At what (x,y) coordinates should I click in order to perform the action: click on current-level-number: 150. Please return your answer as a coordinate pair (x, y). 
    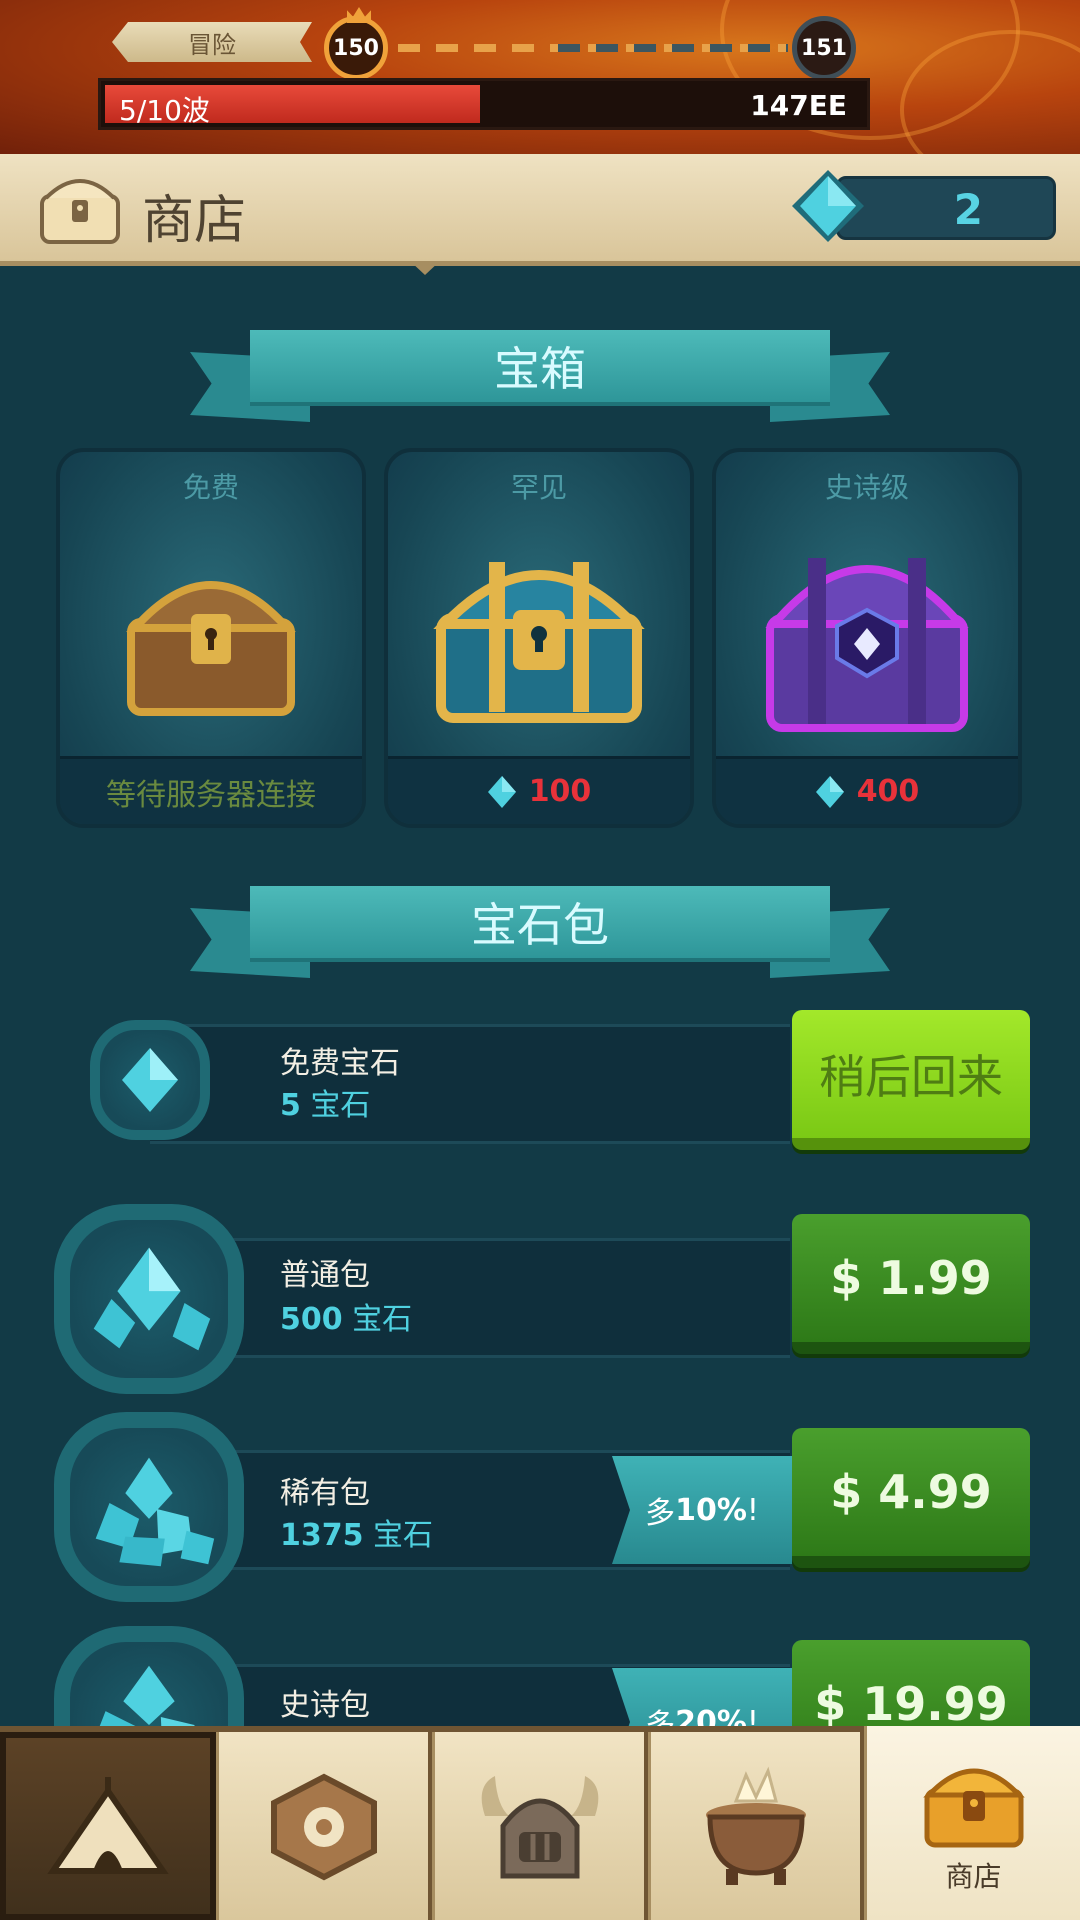
    Looking at the image, I should click on (356, 48).